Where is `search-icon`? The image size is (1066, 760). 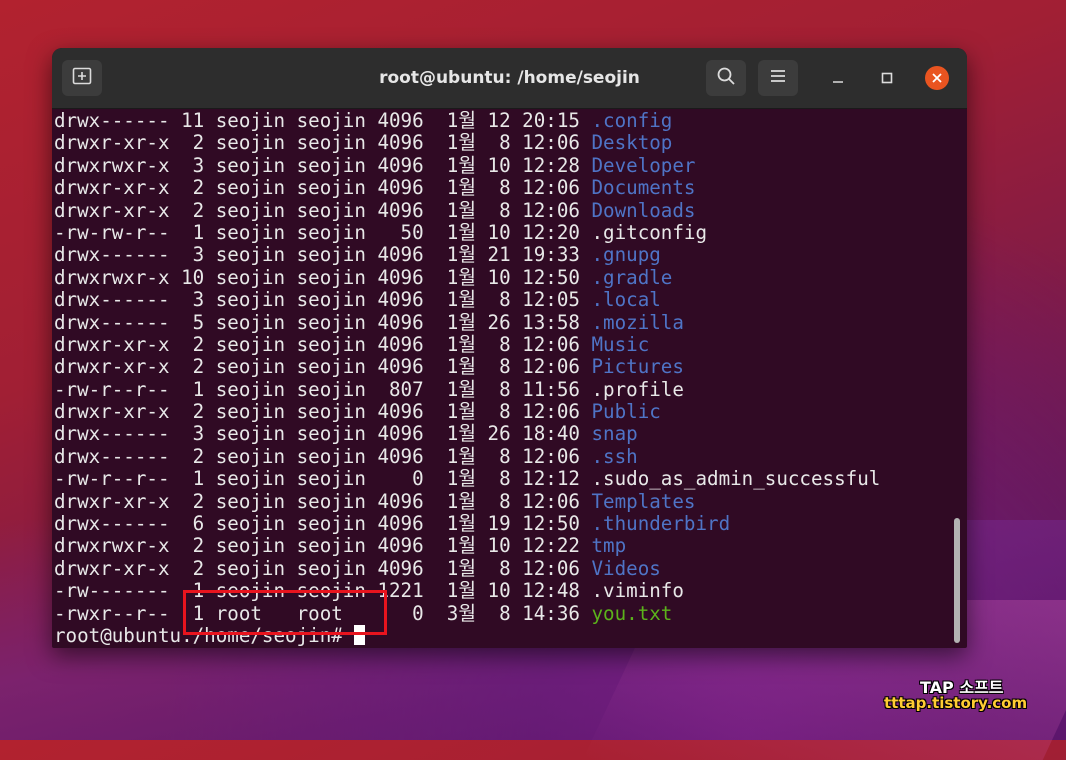
search-icon is located at coordinates (726, 78).